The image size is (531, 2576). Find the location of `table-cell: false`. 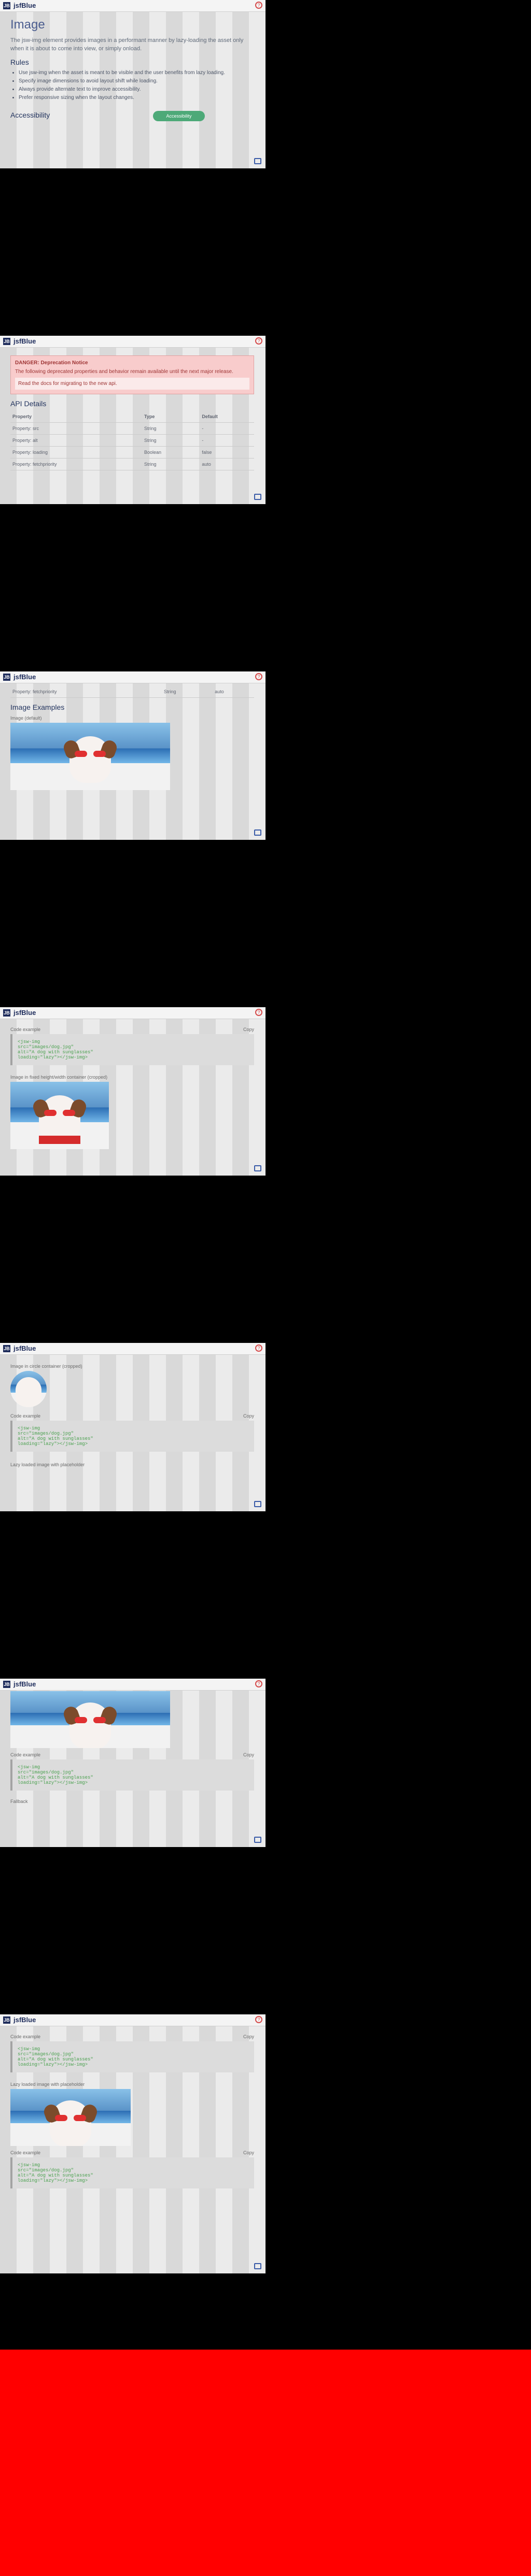

table-cell: false is located at coordinates (227, 452).